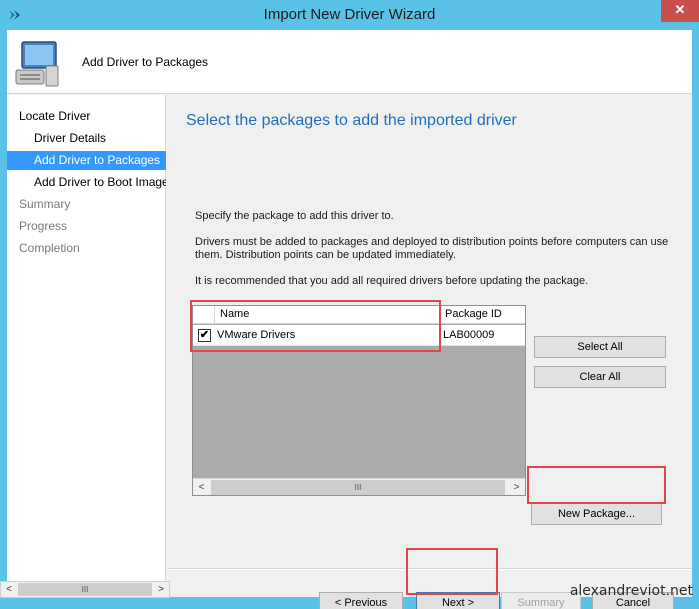 The width and height of the screenshot is (699, 609). What do you see at coordinates (359, 315) in the screenshot?
I see `grid-header: Name Package ID` at bounding box center [359, 315].